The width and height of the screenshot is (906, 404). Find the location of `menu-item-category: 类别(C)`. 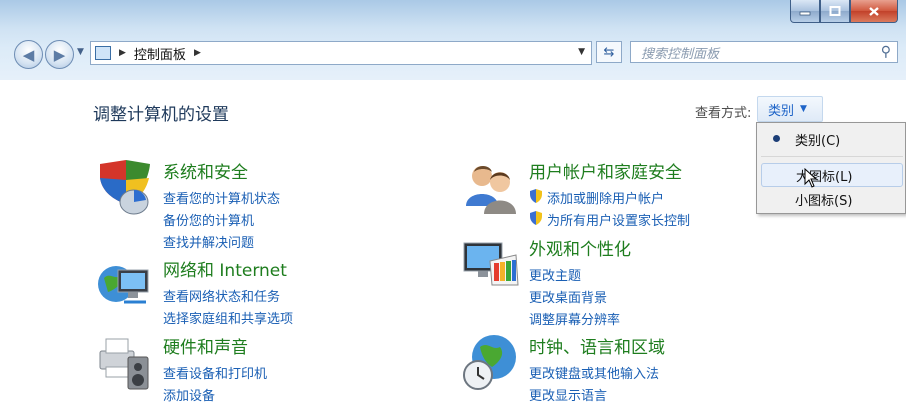

menu-item-category: 类别(C) is located at coordinates (832, 139).